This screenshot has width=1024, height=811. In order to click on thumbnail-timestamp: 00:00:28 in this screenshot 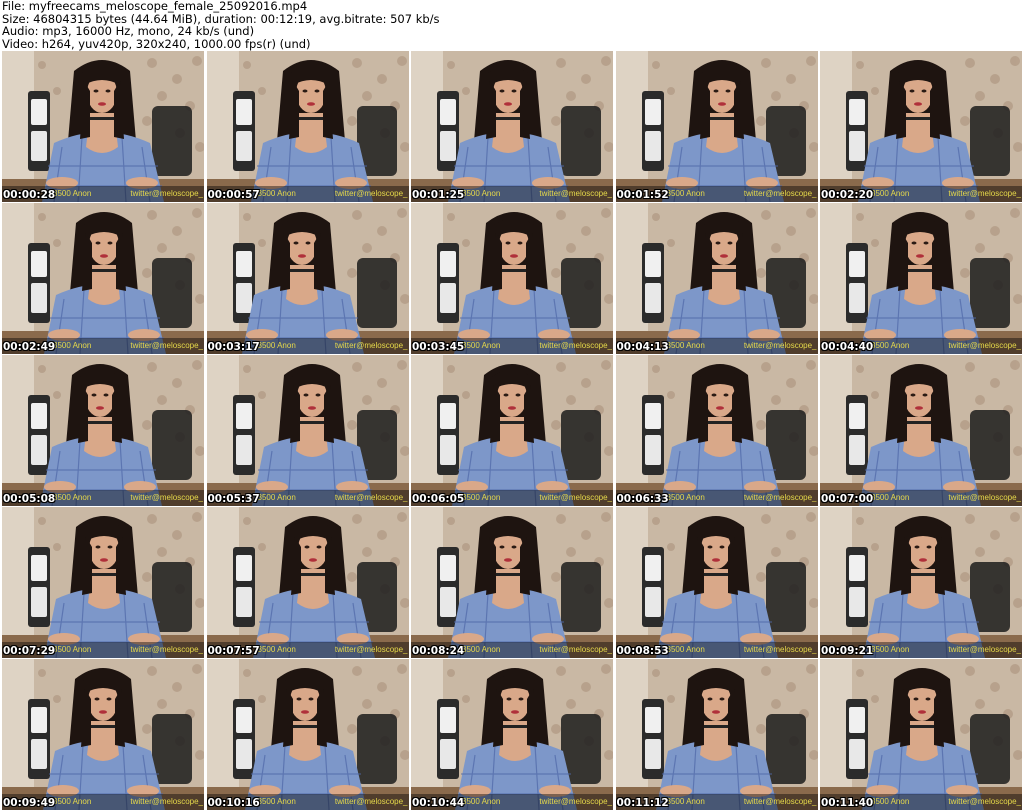, I will do `click(29, 195)`.